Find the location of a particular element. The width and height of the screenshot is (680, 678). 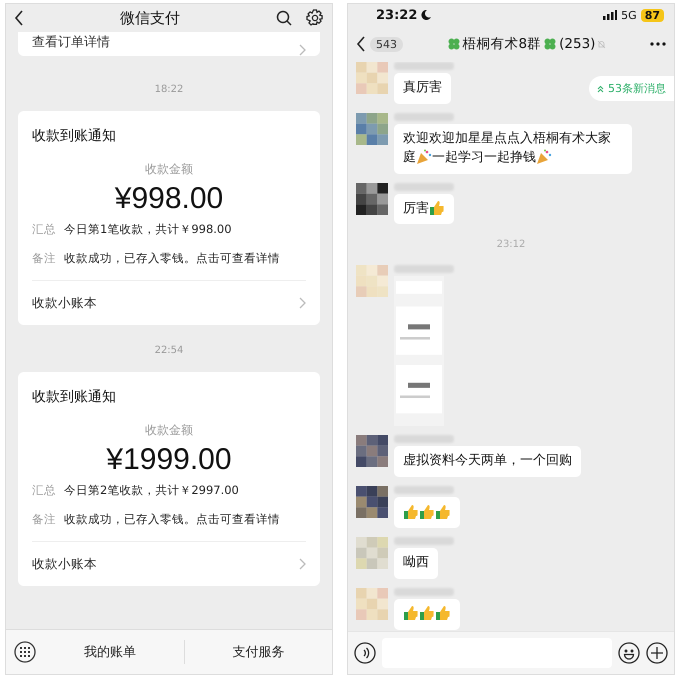

menu-tab: 支付服务 is located at coordinates (258, 652).